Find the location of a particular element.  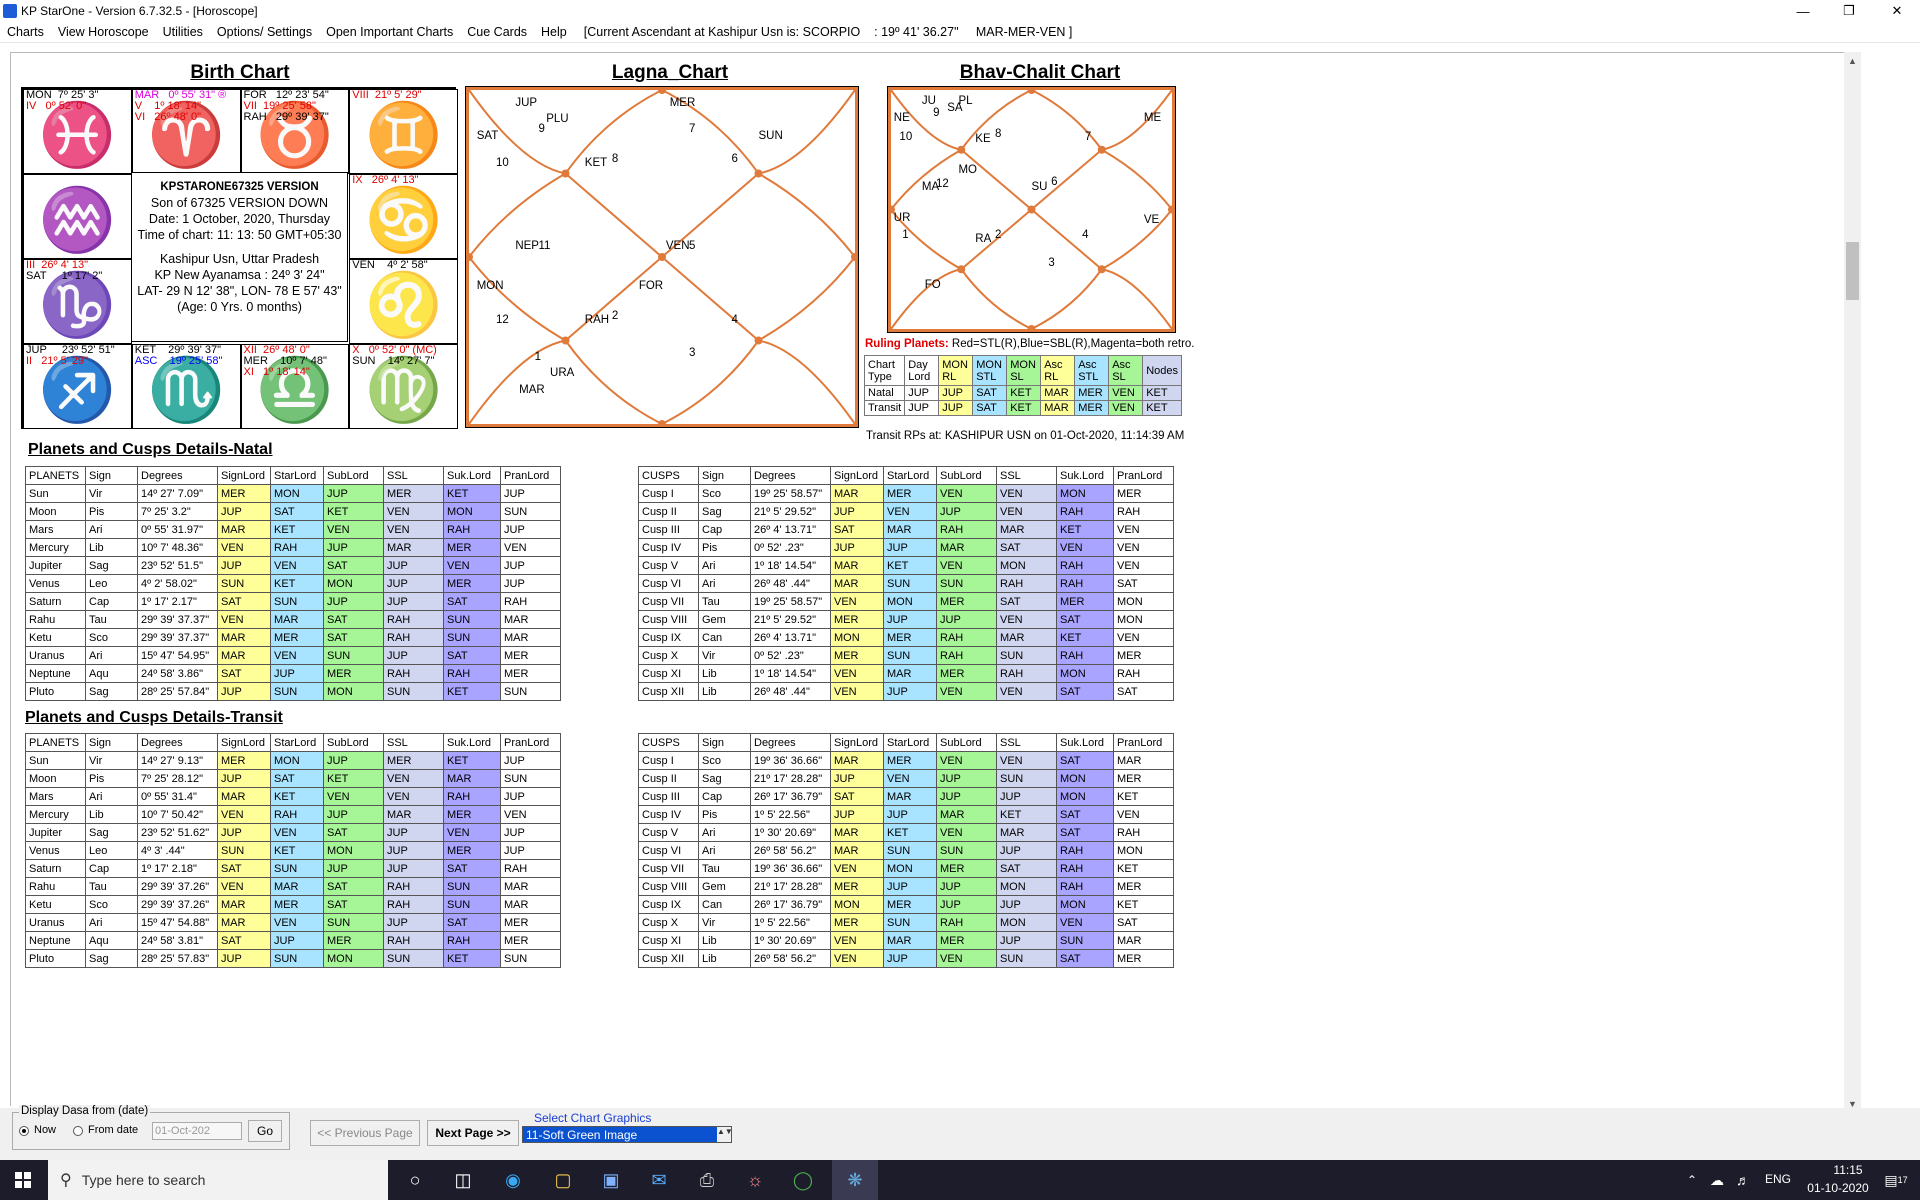

table-cell: 29º 39' 37.26" is located at coordinates (177, 886).